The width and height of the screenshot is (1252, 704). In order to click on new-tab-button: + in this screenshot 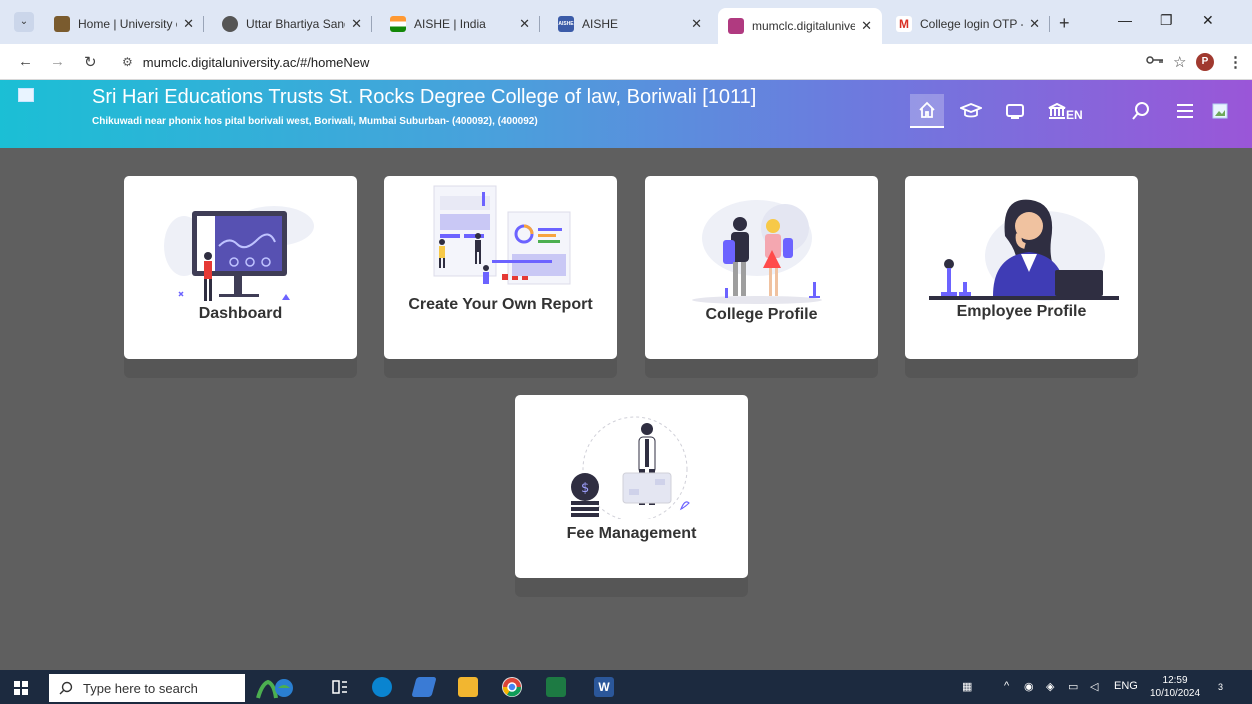, I will do `click(1064, 23)`.